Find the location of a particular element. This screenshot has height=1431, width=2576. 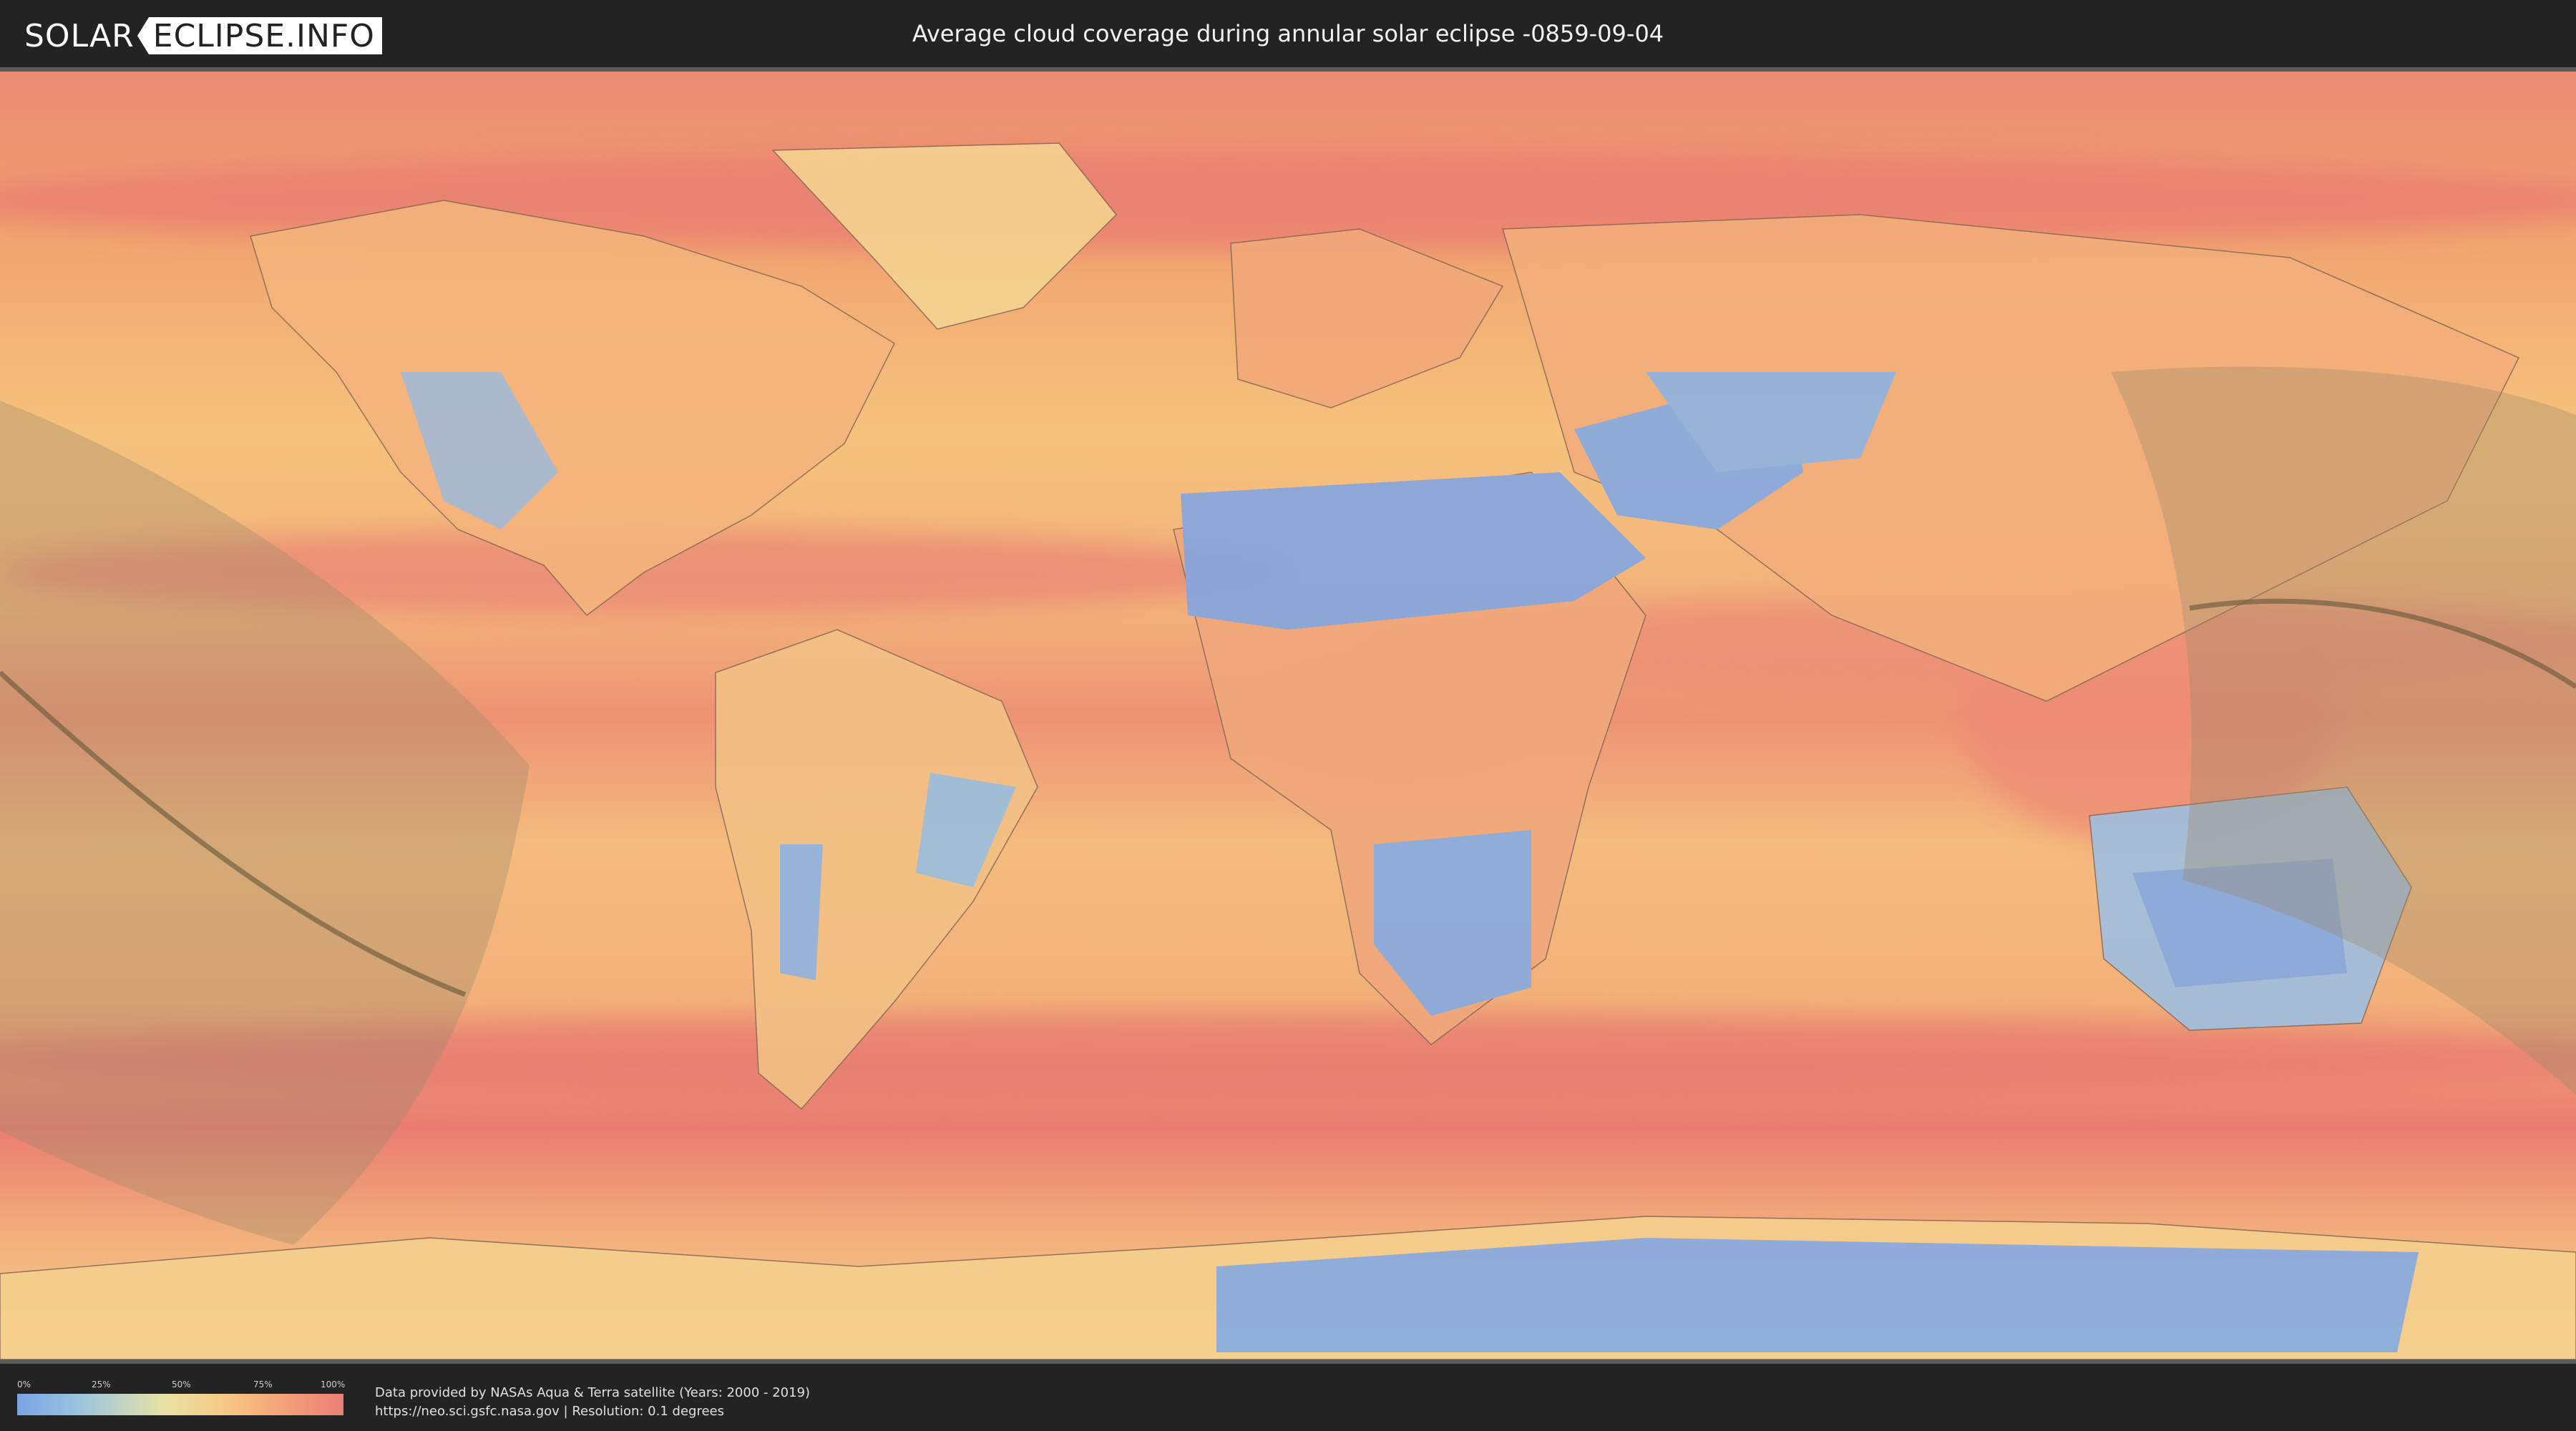

cloud-coverage-legend: 0% 25% 50% 75% 100% is located at coordinates (181, 1397).